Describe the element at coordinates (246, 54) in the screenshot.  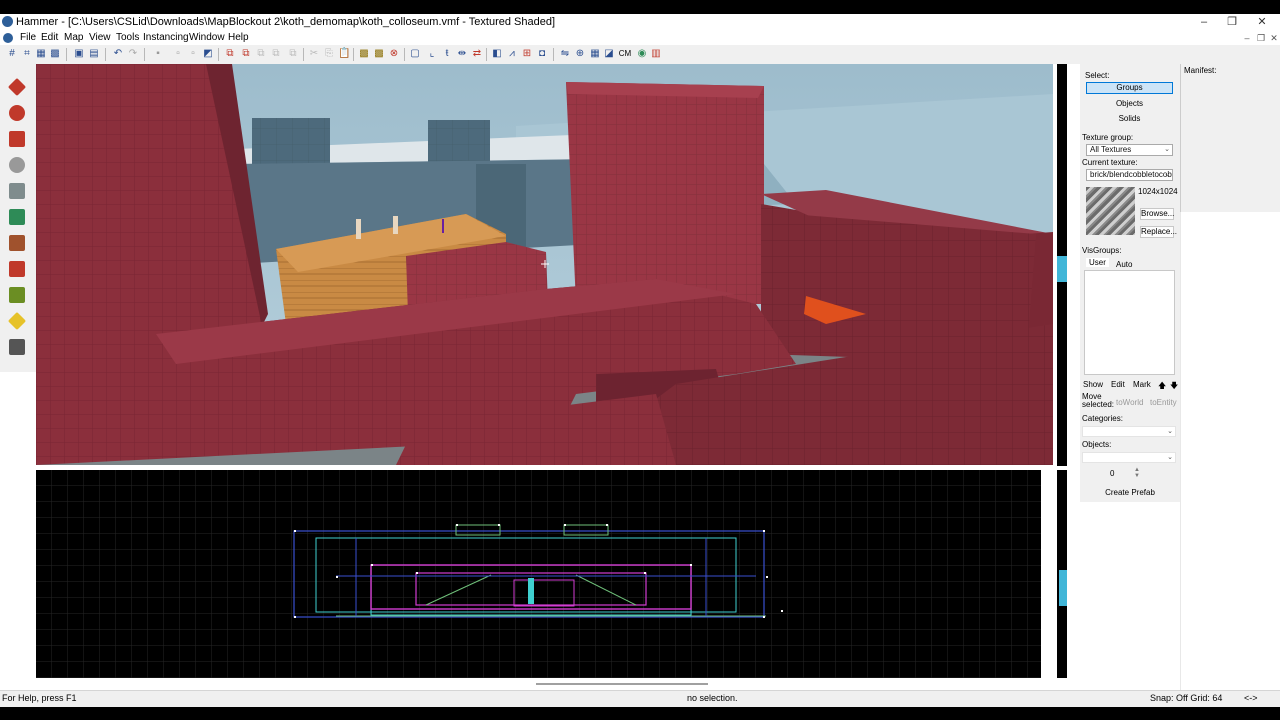
I see `flip-vertical-icon: ⧉` at that location.